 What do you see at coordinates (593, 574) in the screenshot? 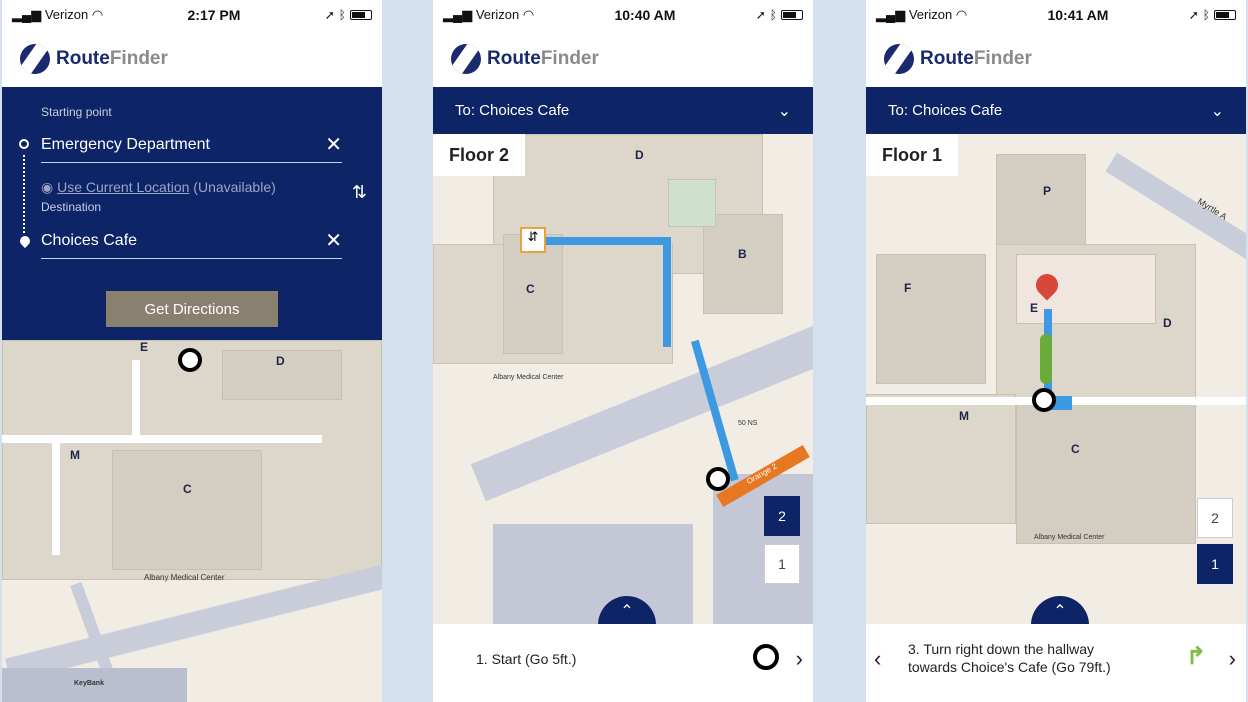
I see `parking-lot` at bounding box center [593, 574].